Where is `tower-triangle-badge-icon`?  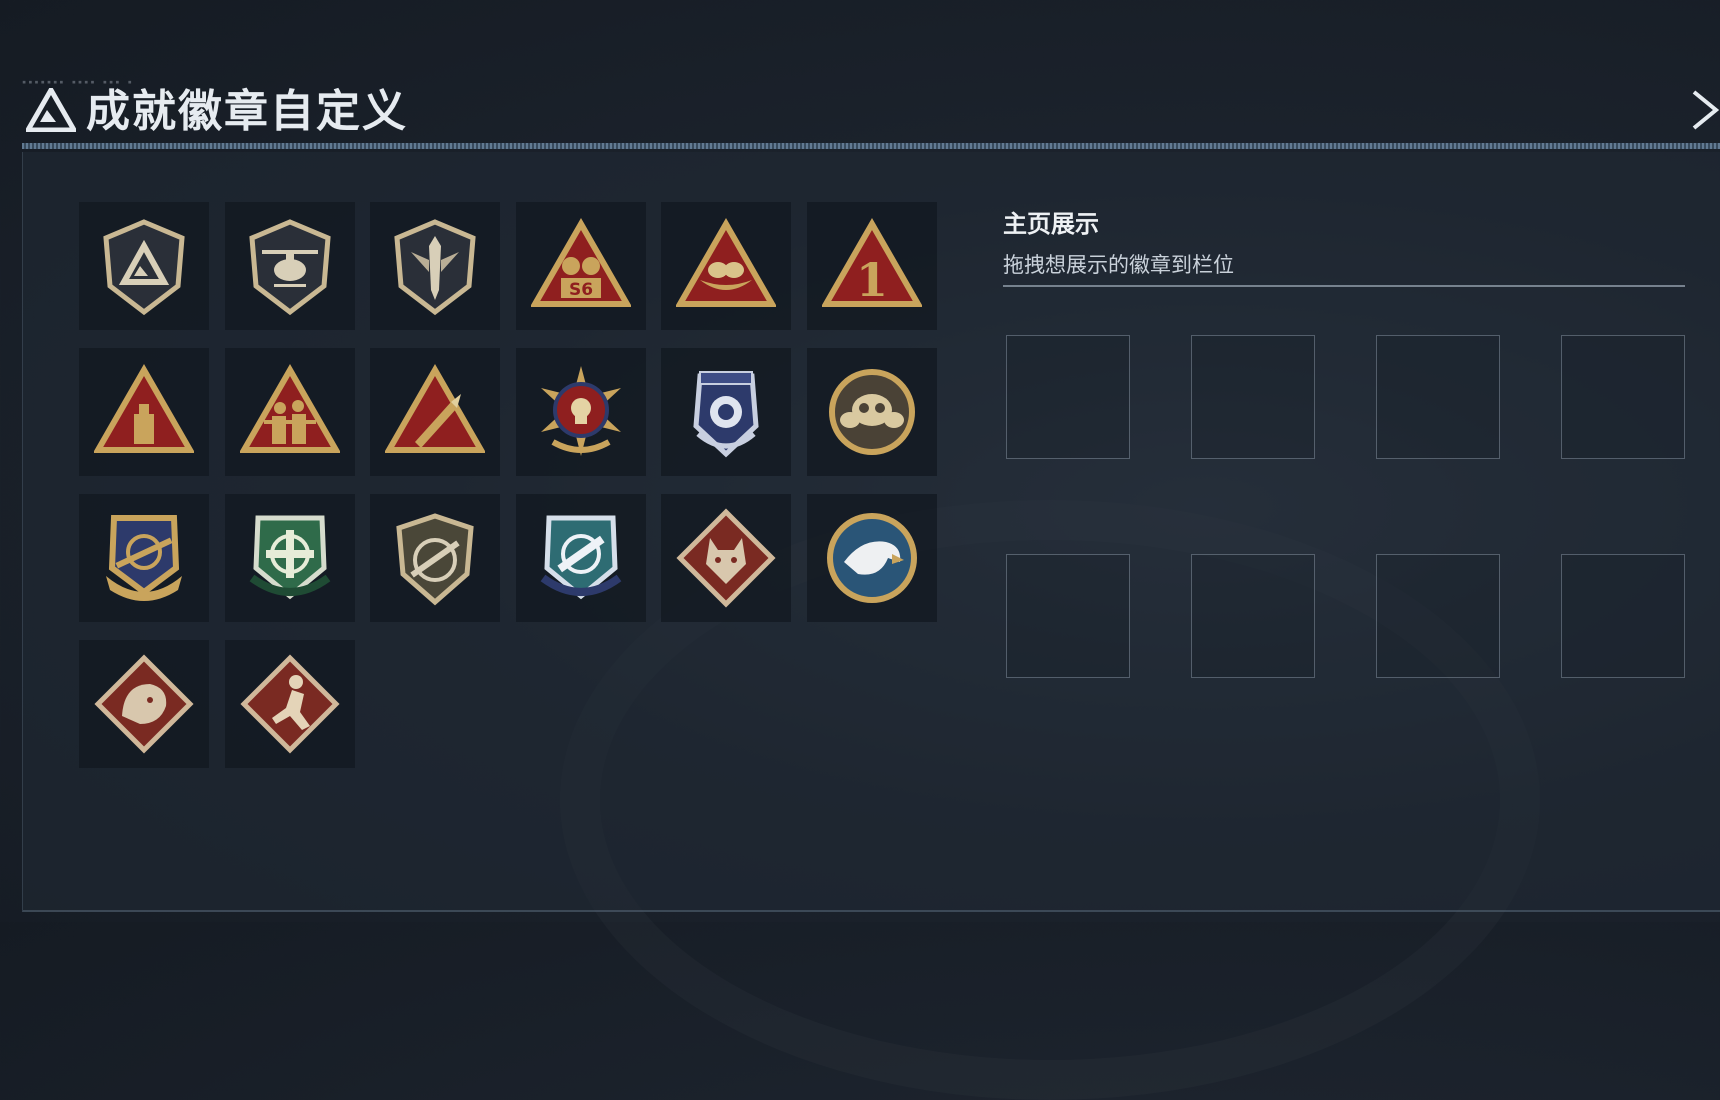 tower-triangle-badge-icon is located at coordinates (144, 408).